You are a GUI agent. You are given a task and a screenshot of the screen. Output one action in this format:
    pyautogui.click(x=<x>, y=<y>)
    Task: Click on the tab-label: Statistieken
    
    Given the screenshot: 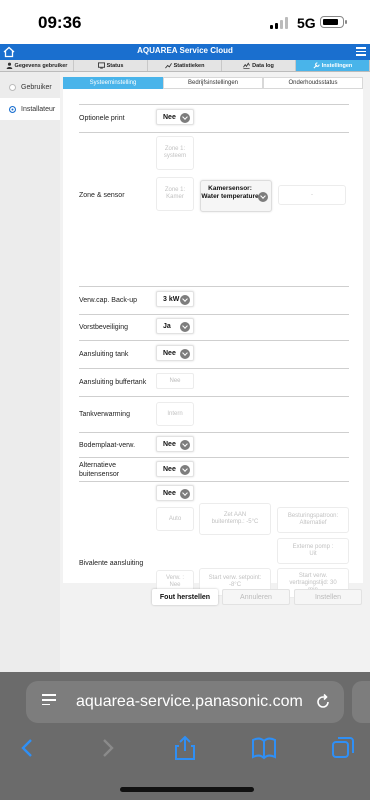 What is the action you would take?
    pyautogui.click(x=189, y=65)
    